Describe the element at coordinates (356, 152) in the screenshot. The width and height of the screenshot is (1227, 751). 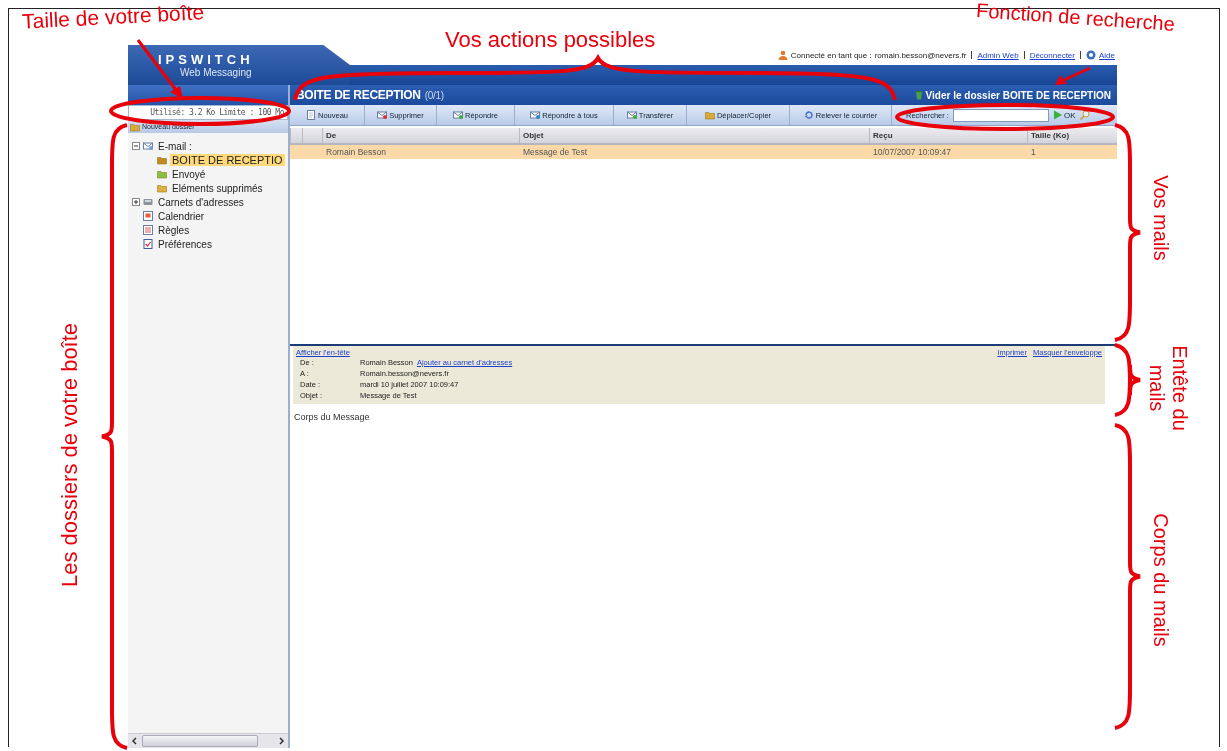
I see `table-cell-text: Romain Besson` at that location.